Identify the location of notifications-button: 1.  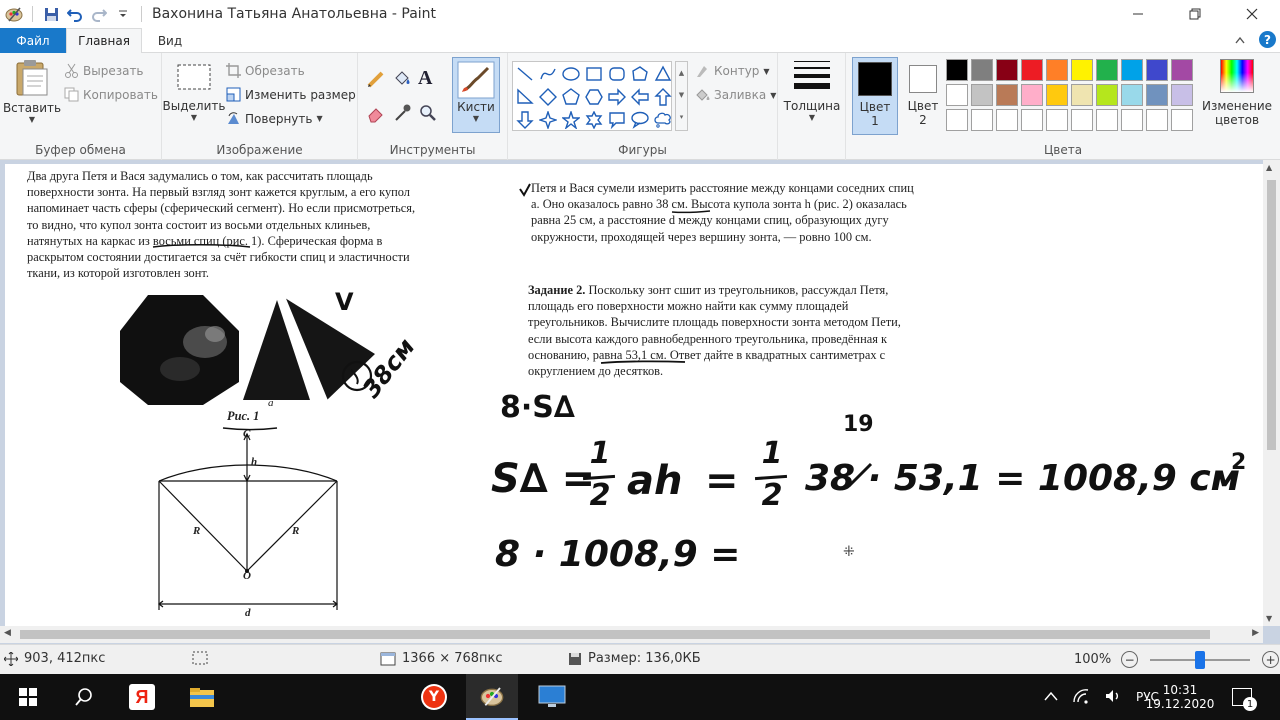
(1244, 697).